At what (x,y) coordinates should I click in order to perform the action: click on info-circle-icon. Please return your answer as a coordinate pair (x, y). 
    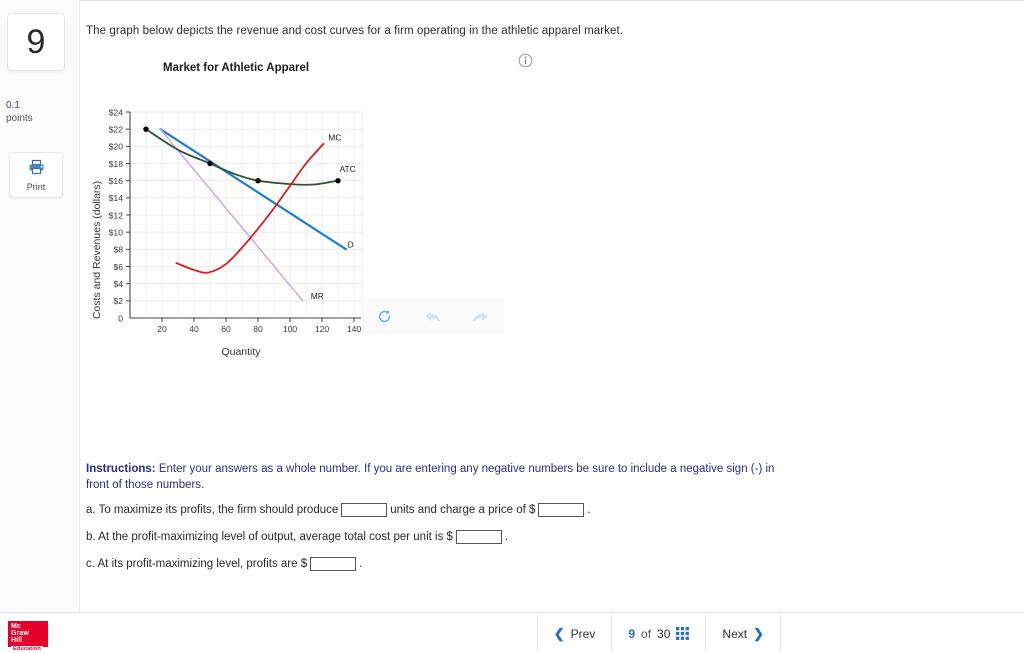
    Looking at the image, I should click on (525, 60).